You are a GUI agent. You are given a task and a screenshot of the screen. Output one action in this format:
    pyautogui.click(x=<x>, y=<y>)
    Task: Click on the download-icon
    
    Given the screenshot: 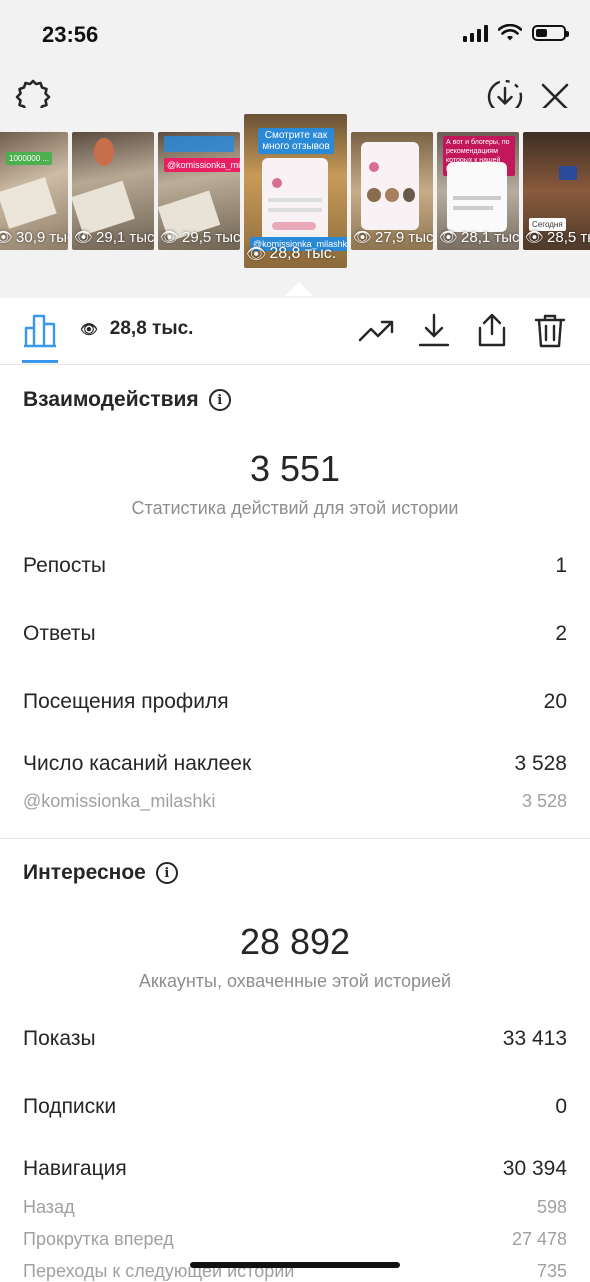 What is the action you would take?
    pyautogui.click(x=434, y=330)
    